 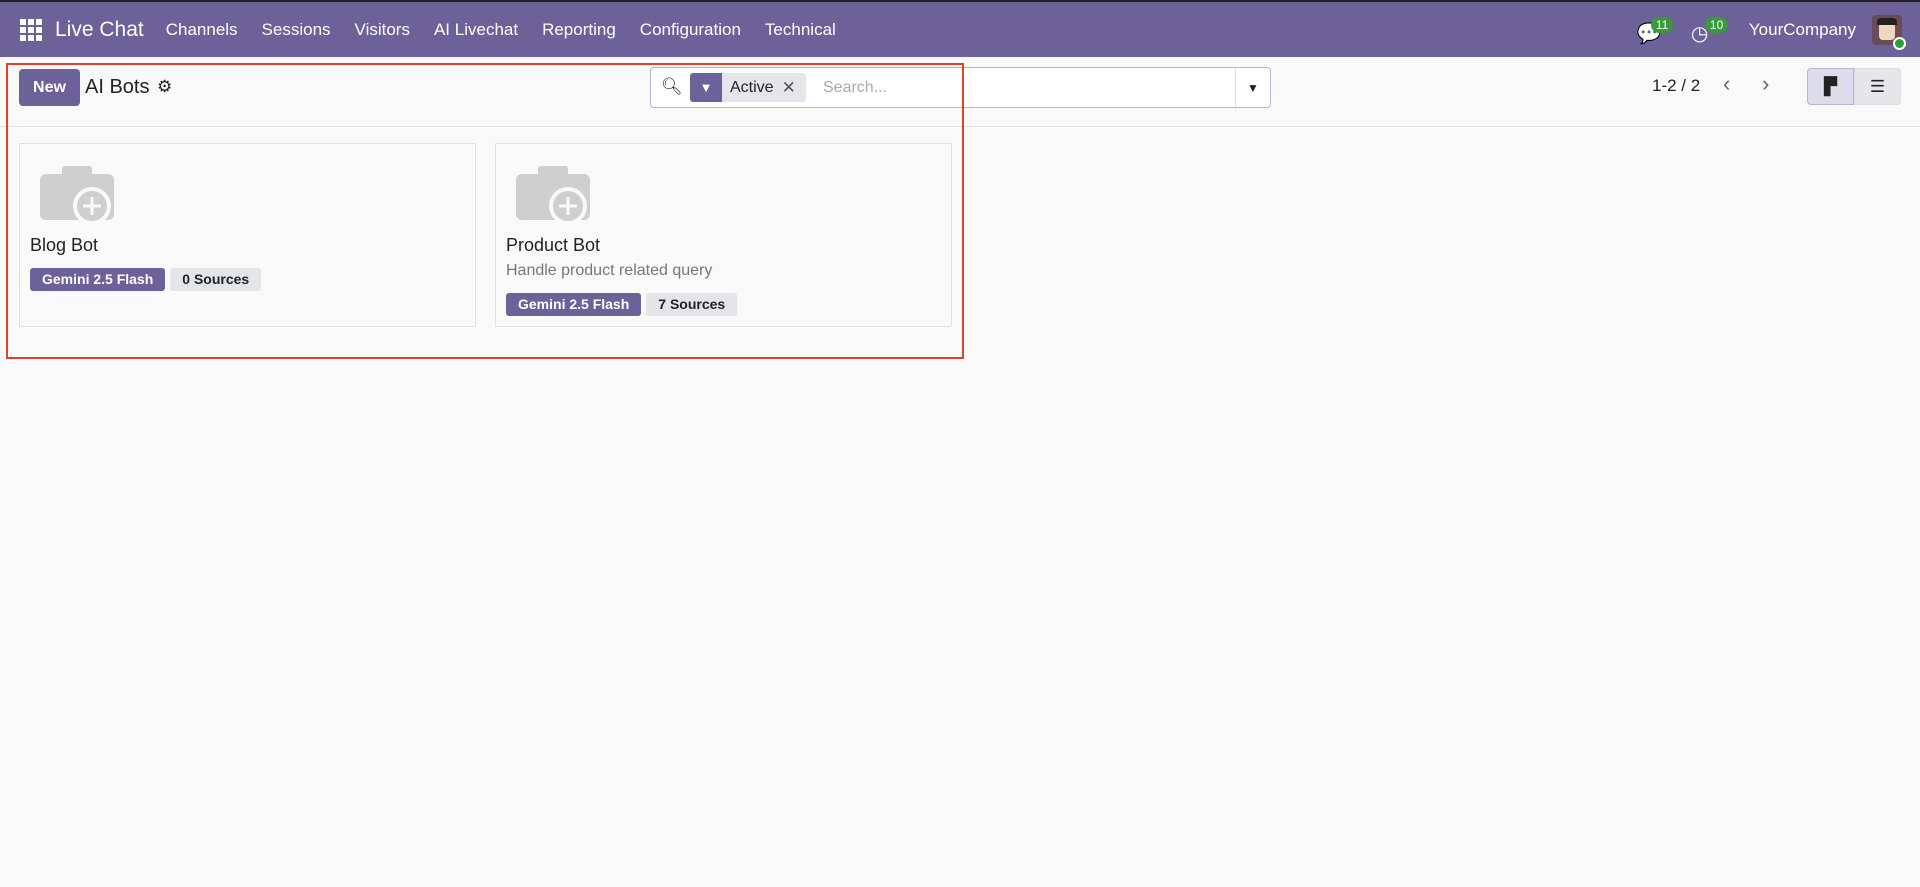 What do you see at coordinates (117, 87) in the screenshot?
I see `page-title: AI Bots` at bounding box center [117, 87].